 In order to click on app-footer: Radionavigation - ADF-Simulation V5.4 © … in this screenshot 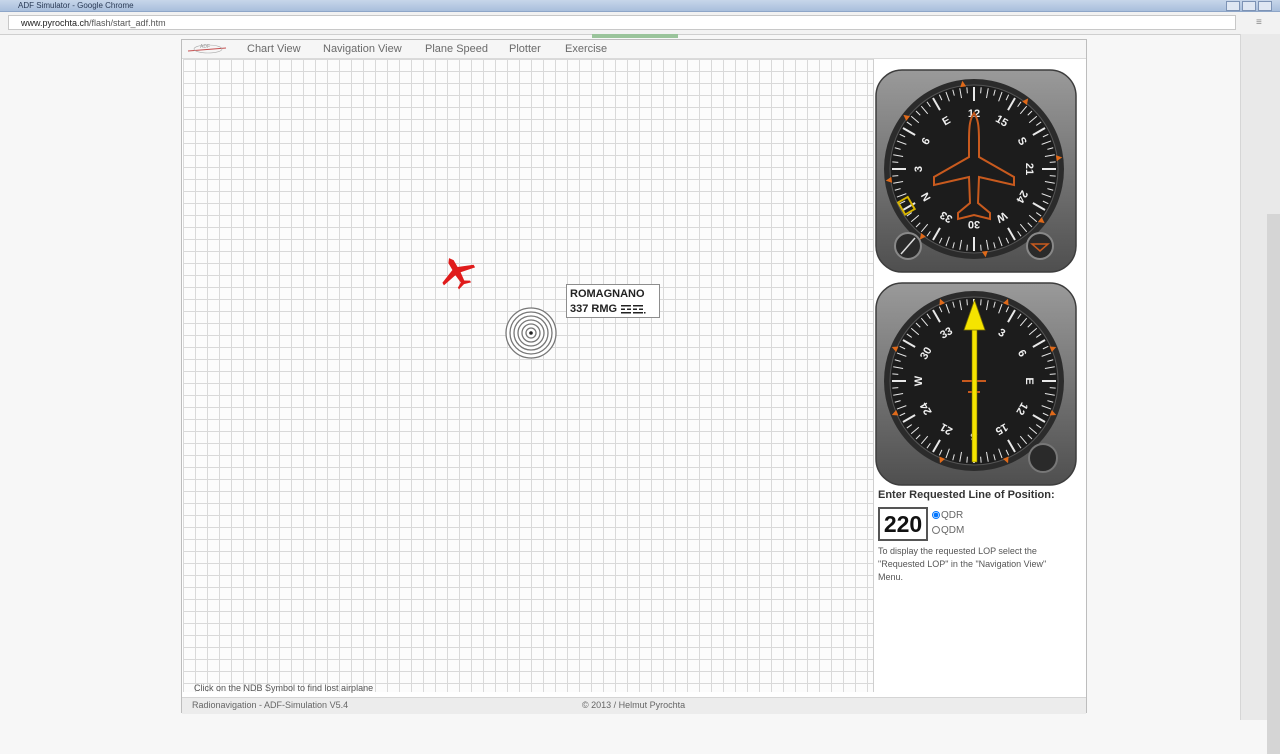, I will do `click(634, 705)`.